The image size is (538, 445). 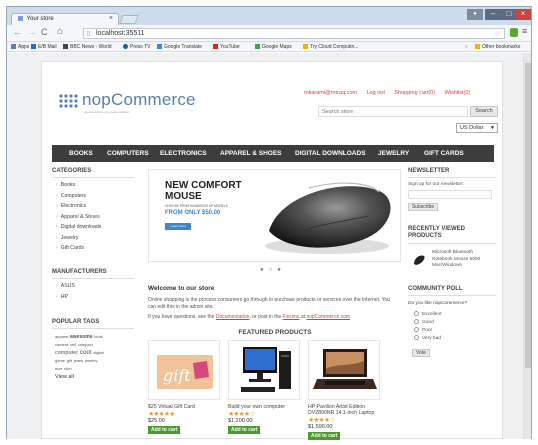 What do you see at coordinates (136, 47) in the screenshot?
I see `bookmark-presstv: Press TV` at bounding box center [136, 47].